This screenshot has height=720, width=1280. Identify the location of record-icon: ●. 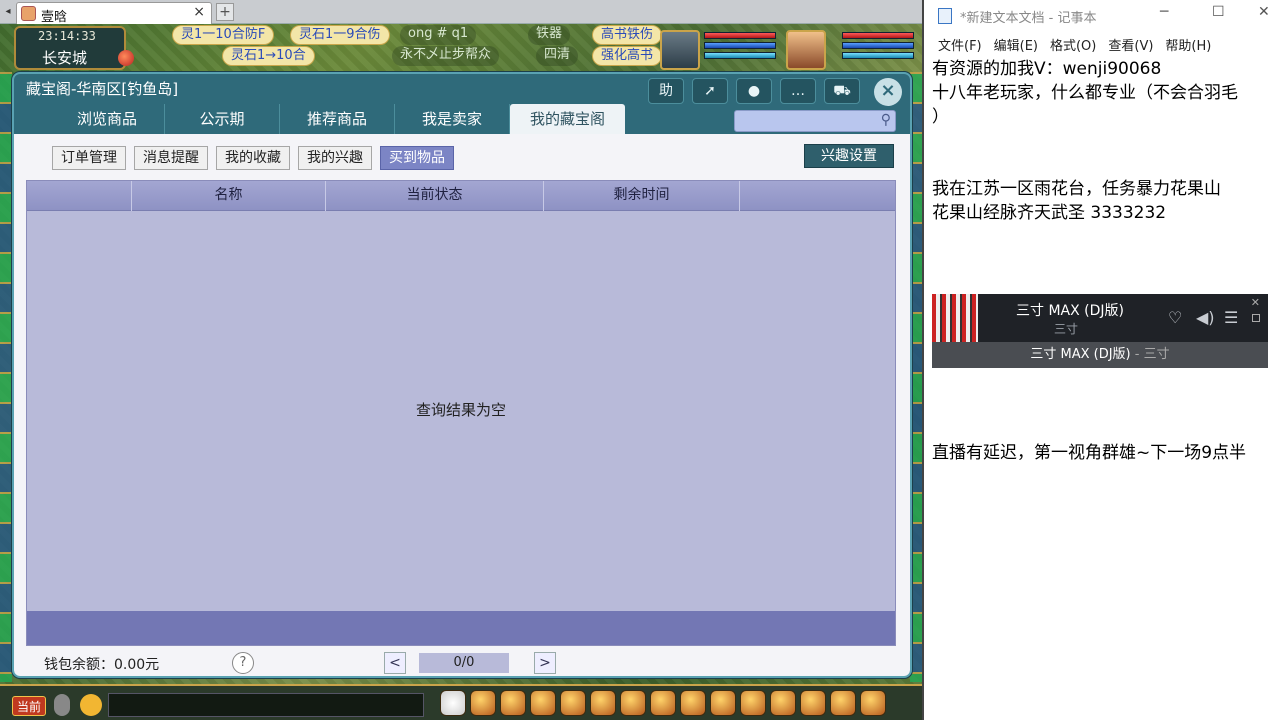
(754, 91).